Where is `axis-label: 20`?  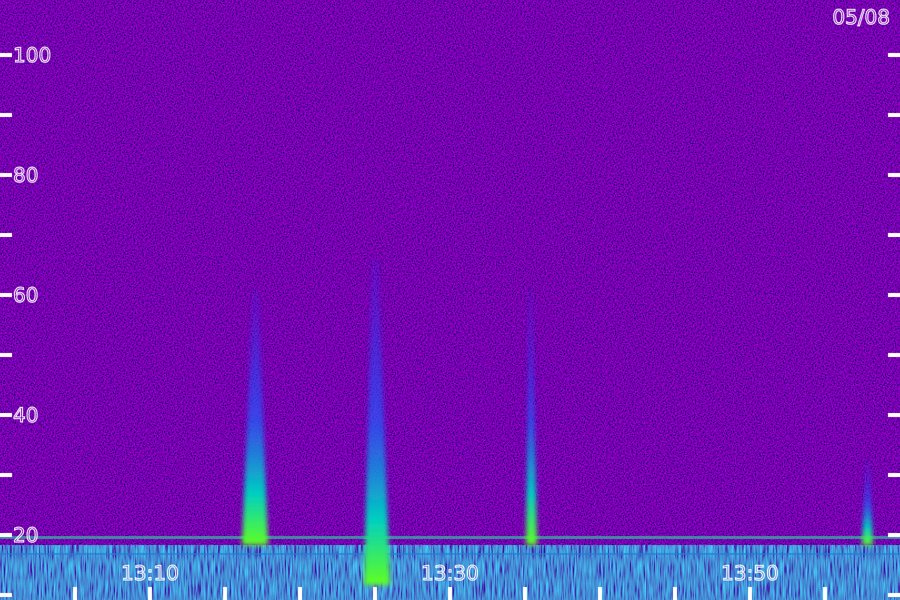 axis-label: 20 is located at coordinates (25, 535).